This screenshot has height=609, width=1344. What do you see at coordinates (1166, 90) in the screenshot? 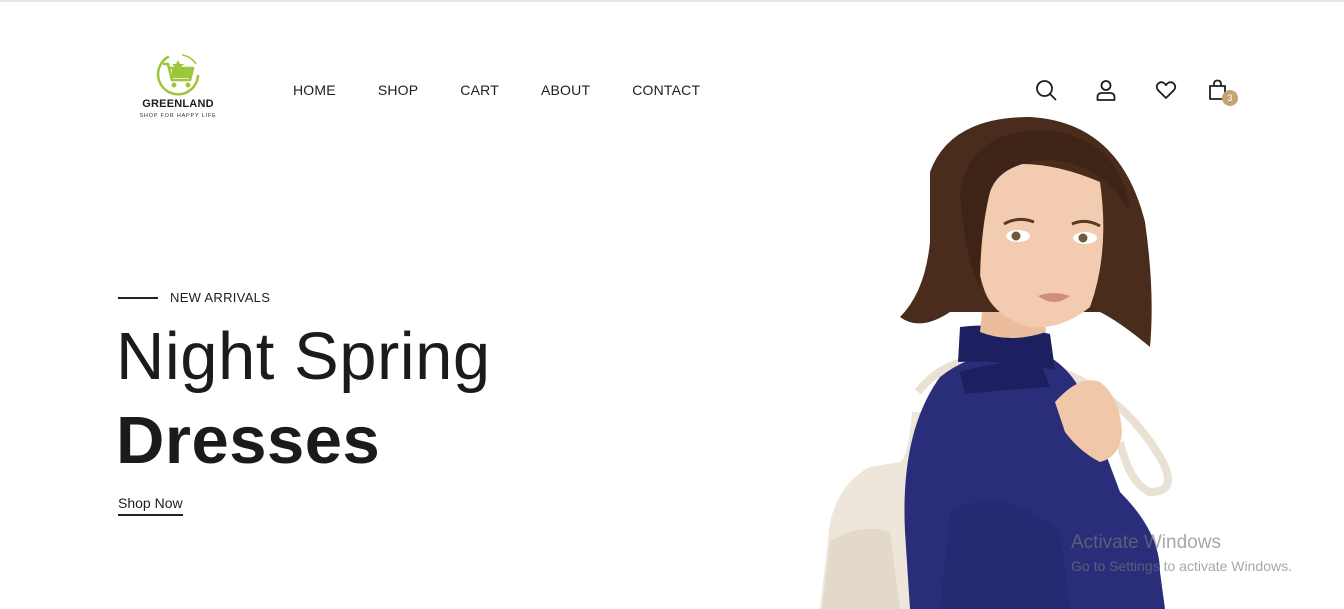
I see `heart-icon` at bounding box center [1166, 90].